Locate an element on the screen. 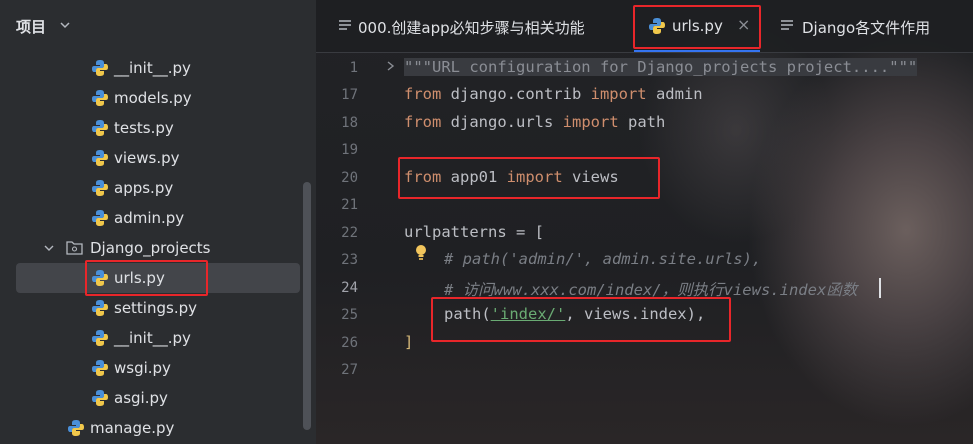  folder-icon is located at coordinates (74, 248).